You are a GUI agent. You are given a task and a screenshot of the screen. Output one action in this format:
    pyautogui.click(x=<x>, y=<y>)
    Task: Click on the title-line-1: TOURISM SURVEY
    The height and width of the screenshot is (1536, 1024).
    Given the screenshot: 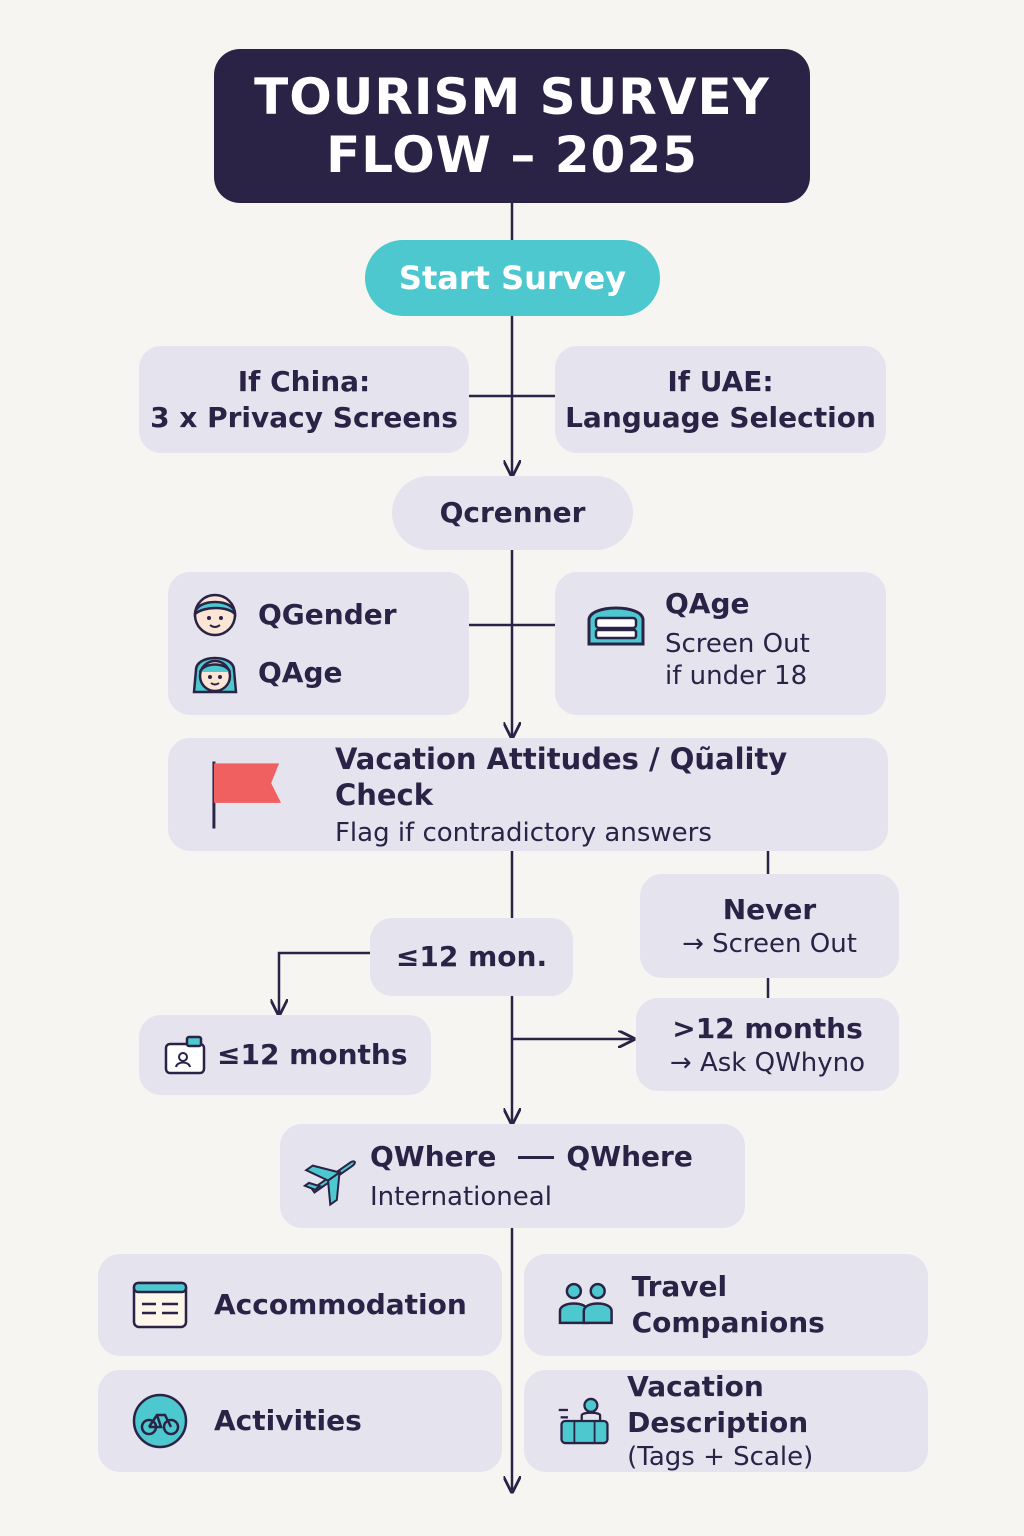 What is the action you would take?
    pyautogui.click(x=512, y=97)
    